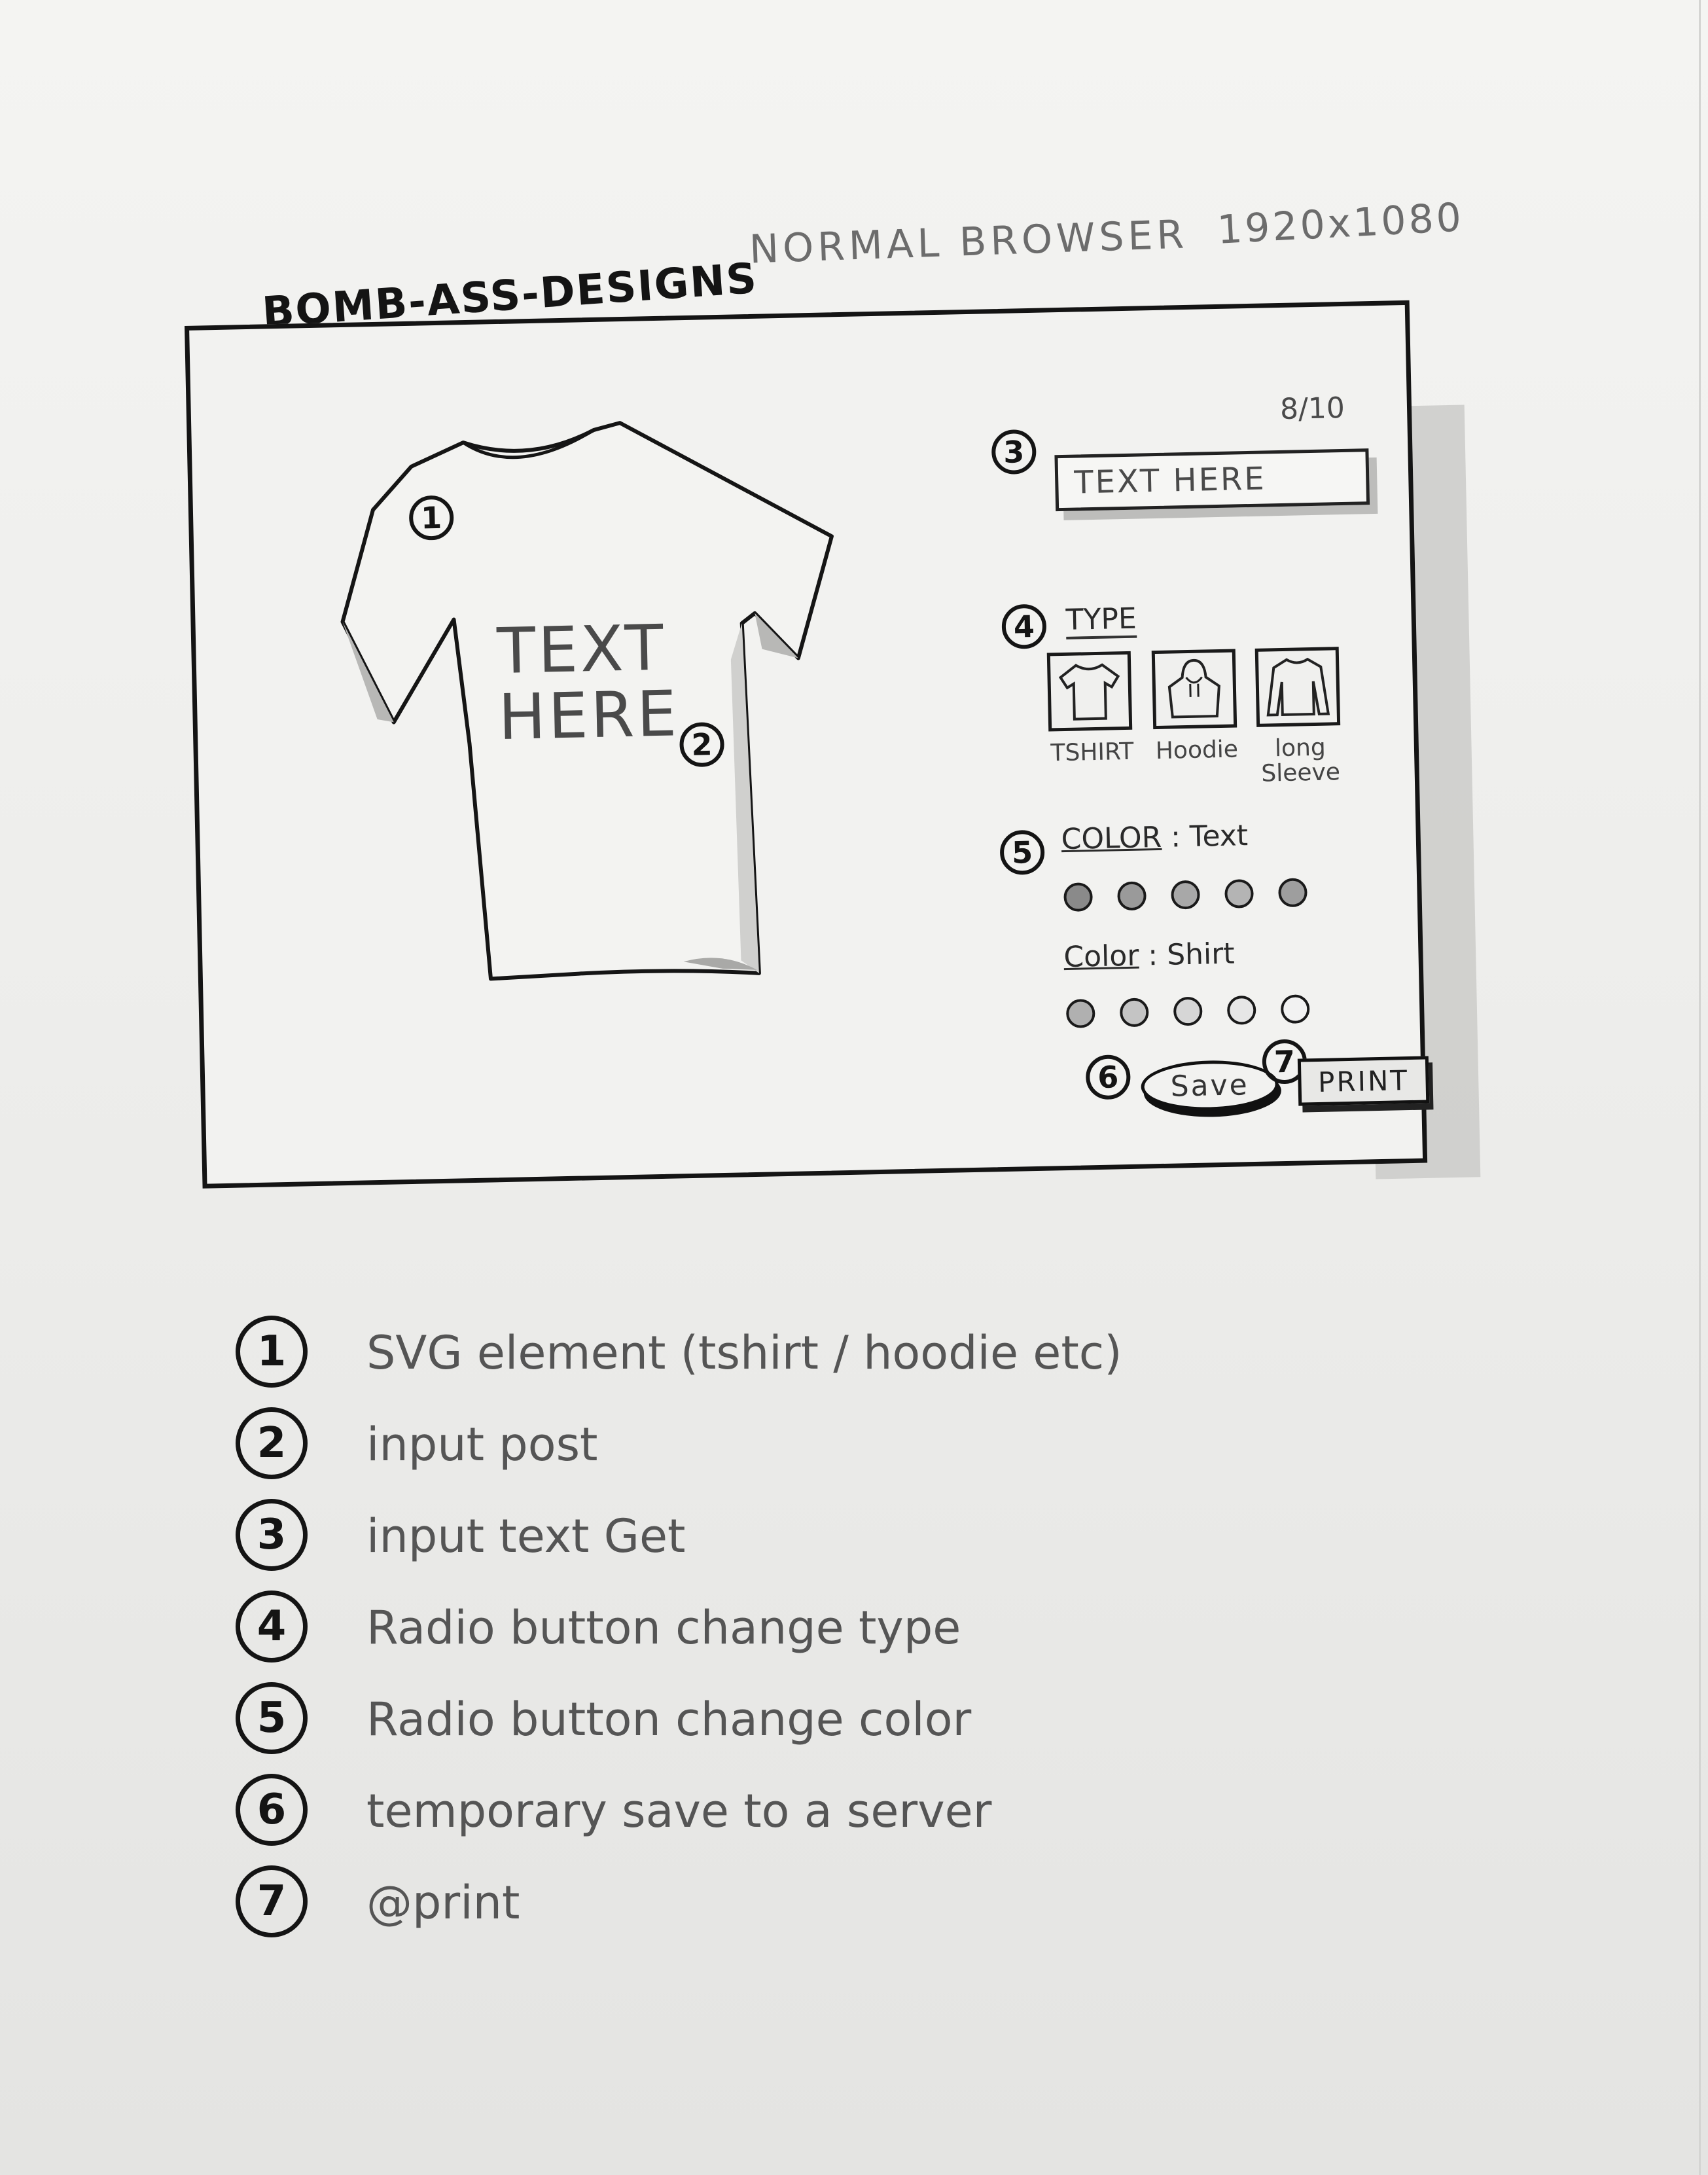  I want to click on type-caption-hoodie: Hoodie, so click(1197, 750).